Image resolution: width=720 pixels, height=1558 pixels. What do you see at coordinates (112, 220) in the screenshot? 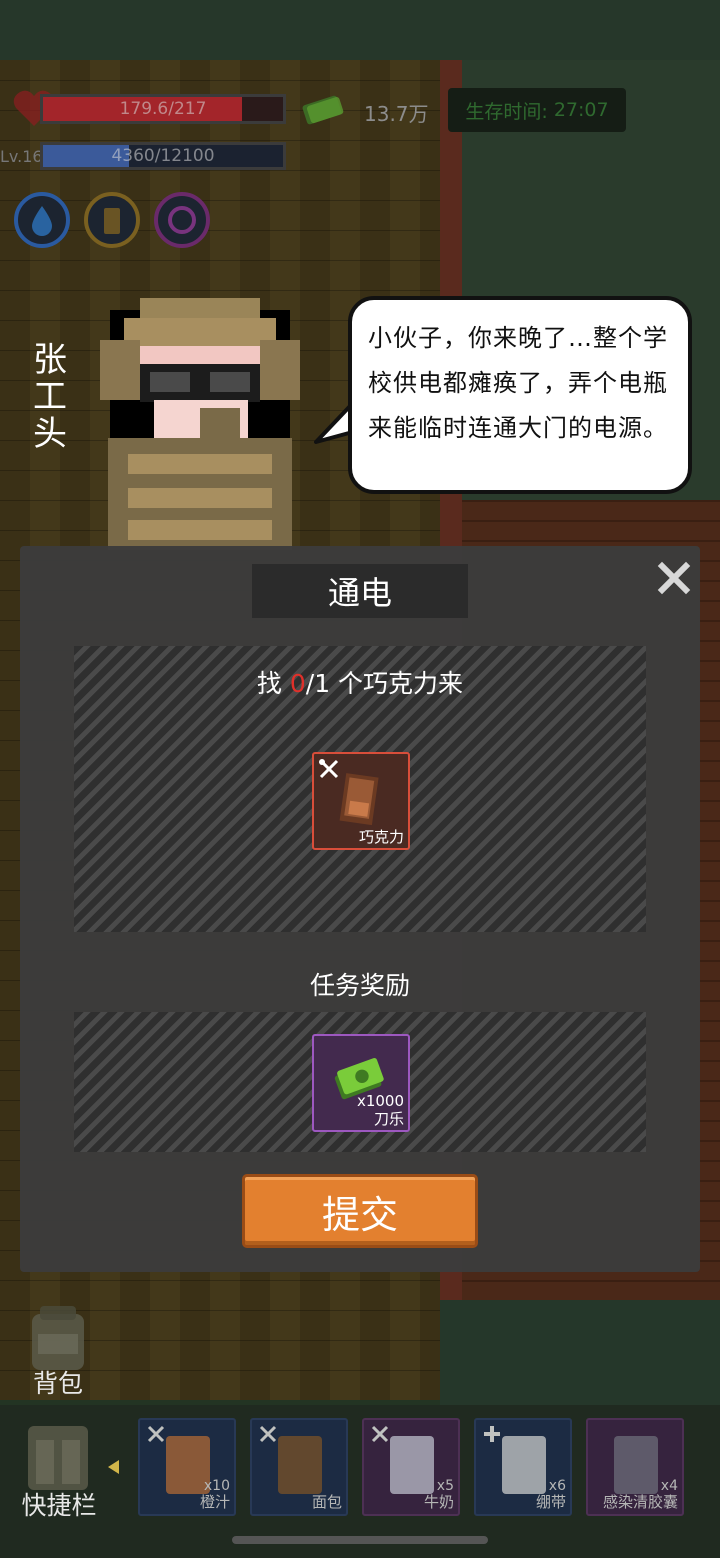
I see `battery-status-icon` at bounding box center [112, 220].